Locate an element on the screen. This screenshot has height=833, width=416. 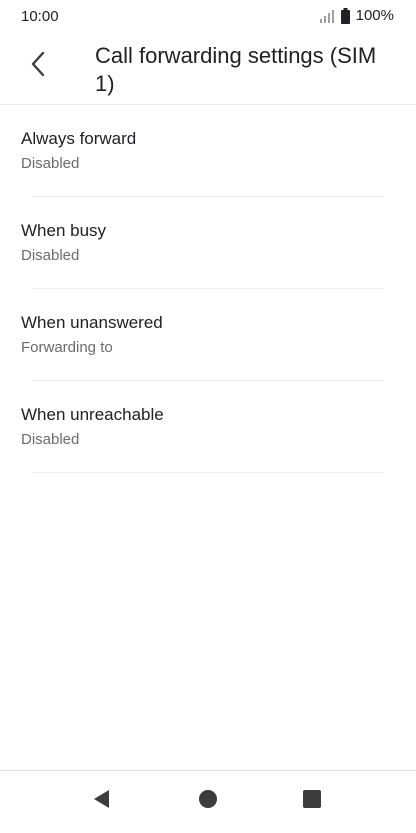
signal-icon is located at coordinates (327, 16).